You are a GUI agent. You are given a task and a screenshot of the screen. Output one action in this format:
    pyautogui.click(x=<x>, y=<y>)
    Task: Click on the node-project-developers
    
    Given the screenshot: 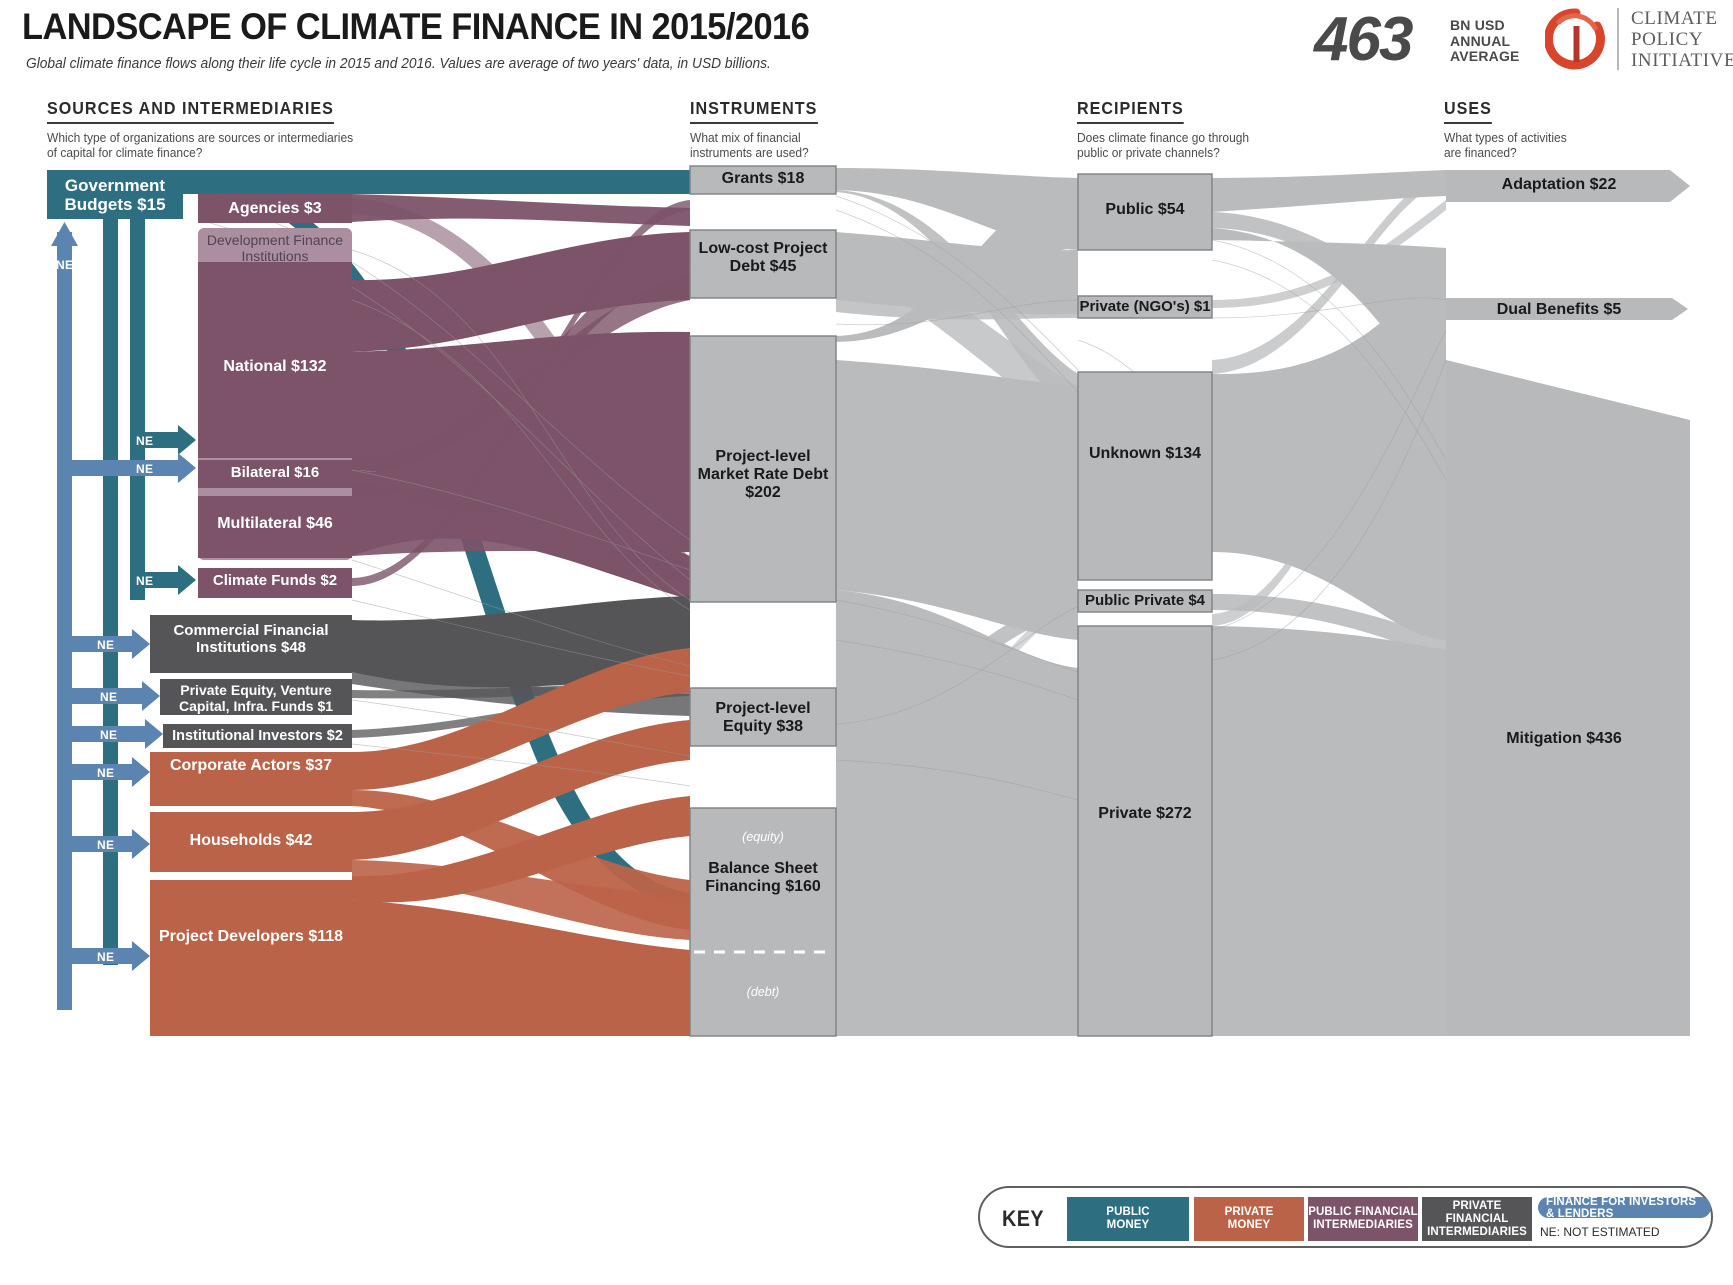 What is the action you would take?
    pyautogui.click(x=251, y=958)
    